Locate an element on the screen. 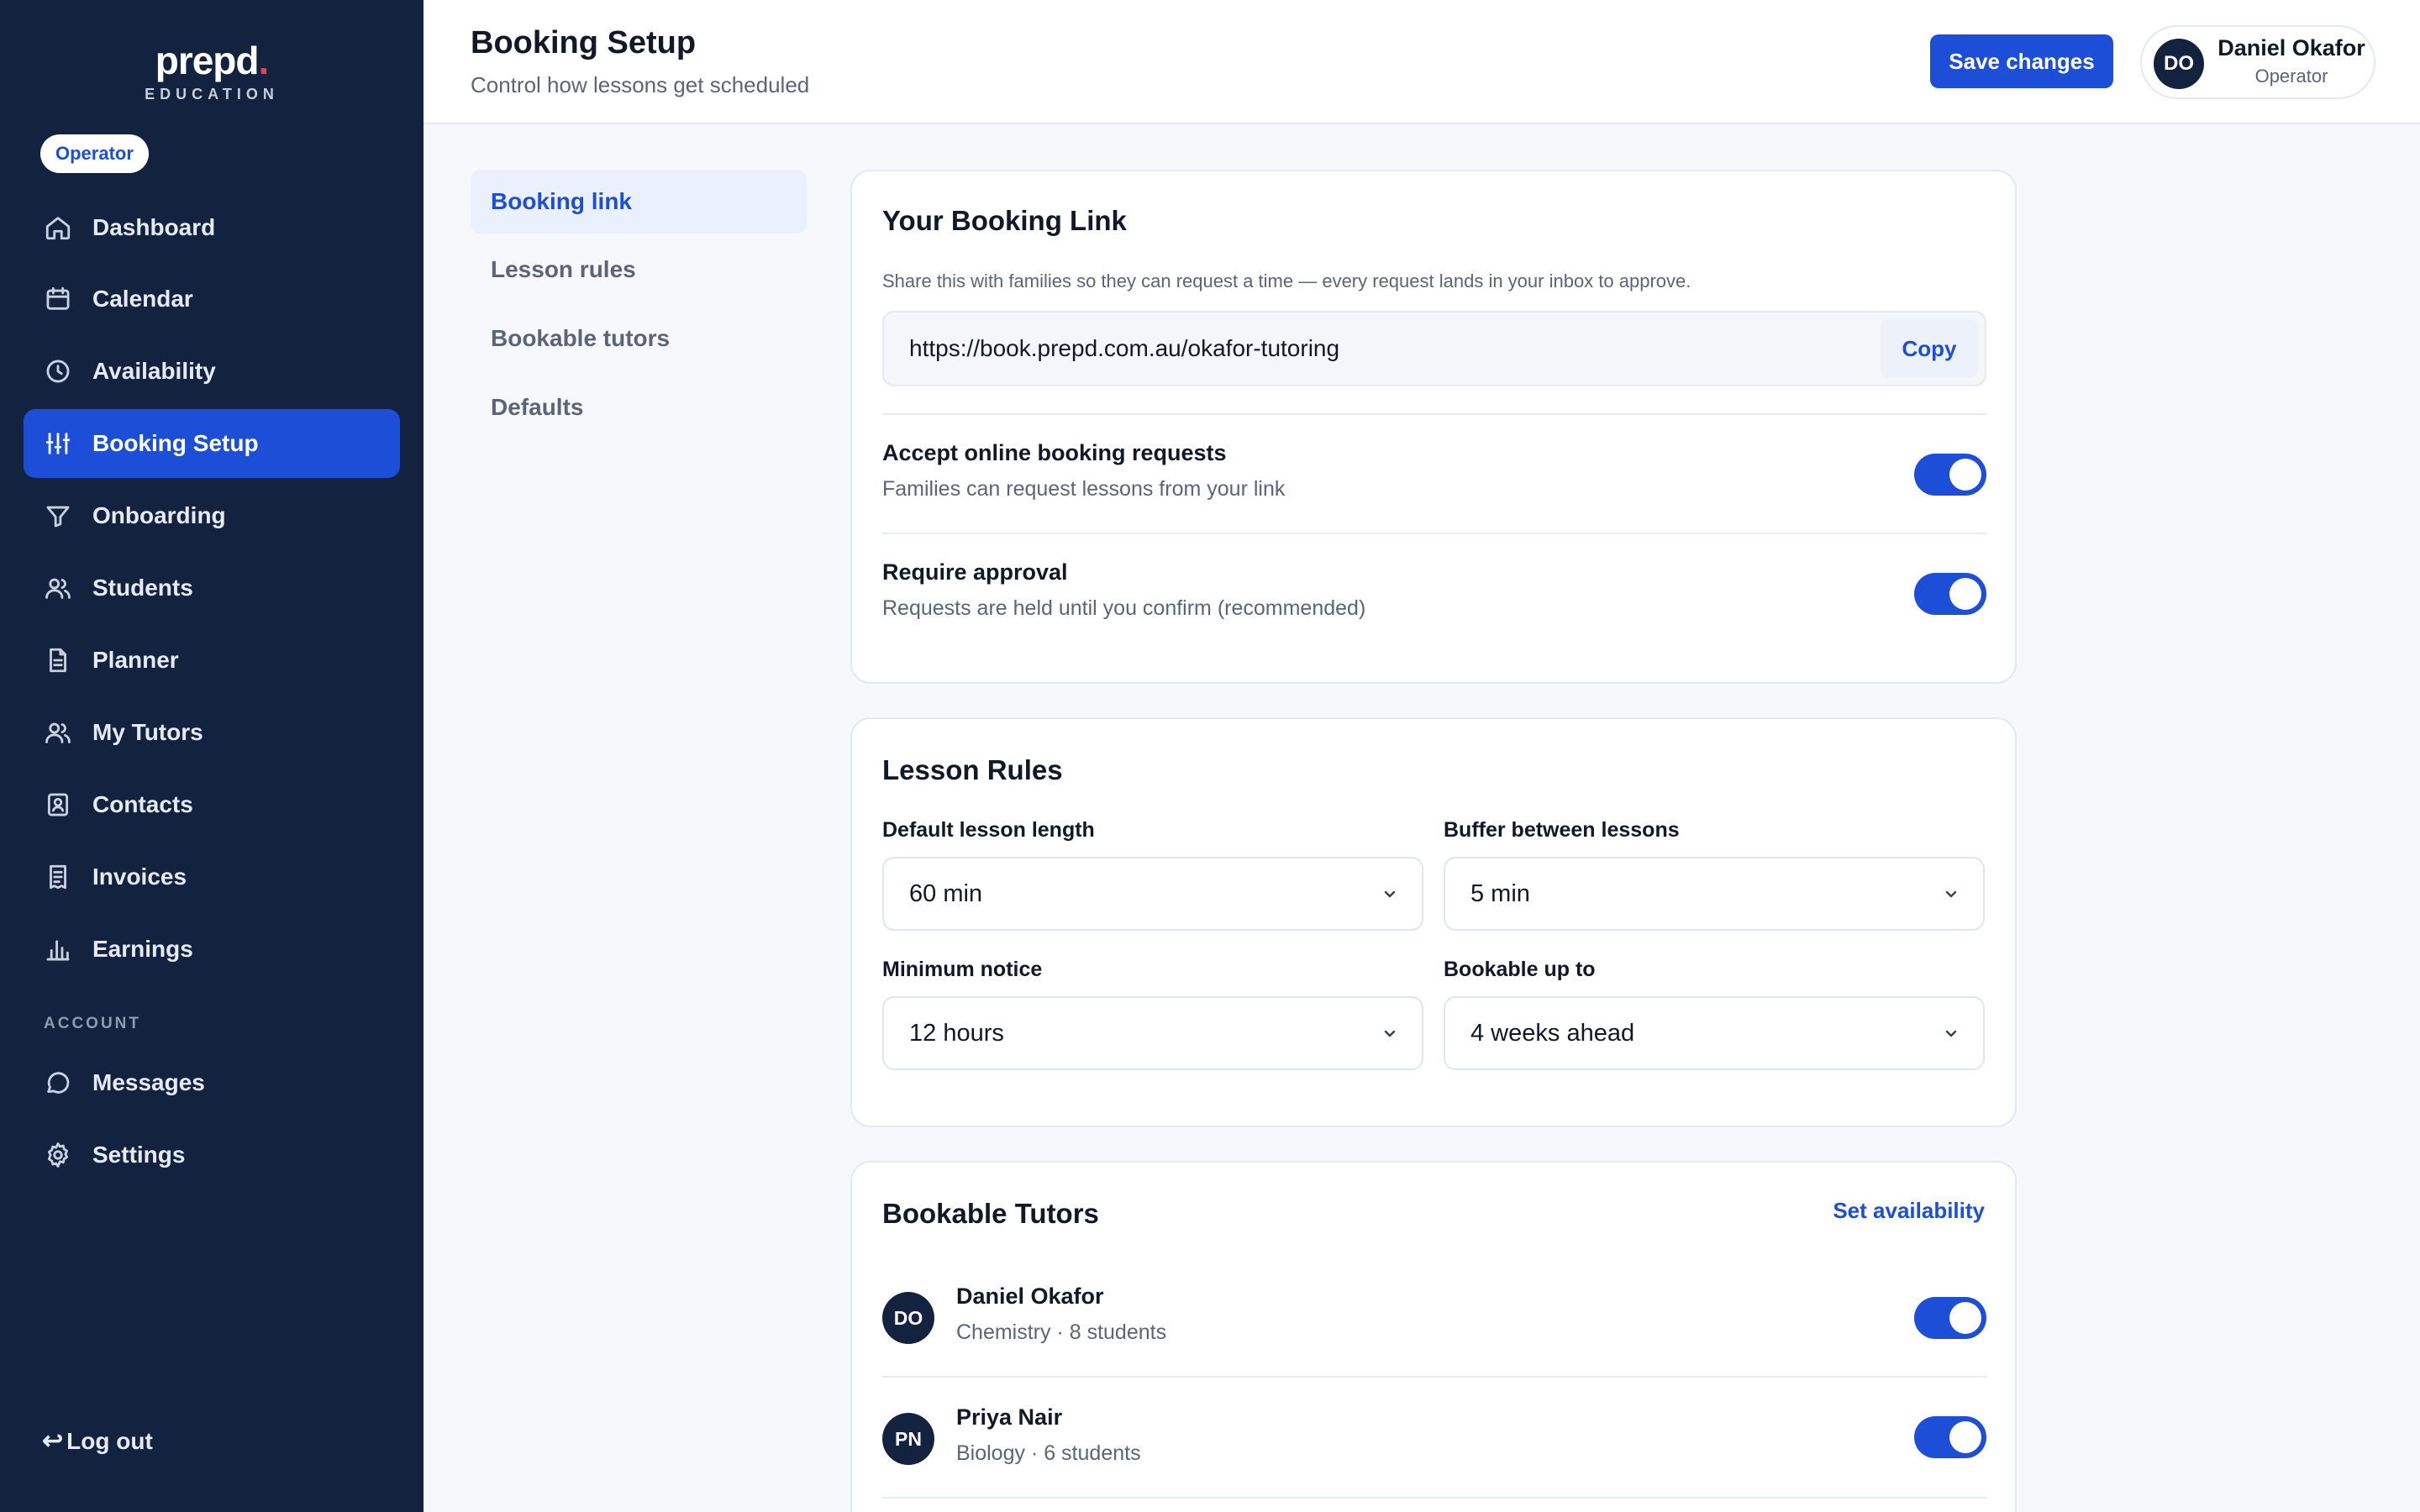 Image resolution: width=2420 pixels, height=1512 pixels. require-approval-toggle is located at coordinates (1950, 594).